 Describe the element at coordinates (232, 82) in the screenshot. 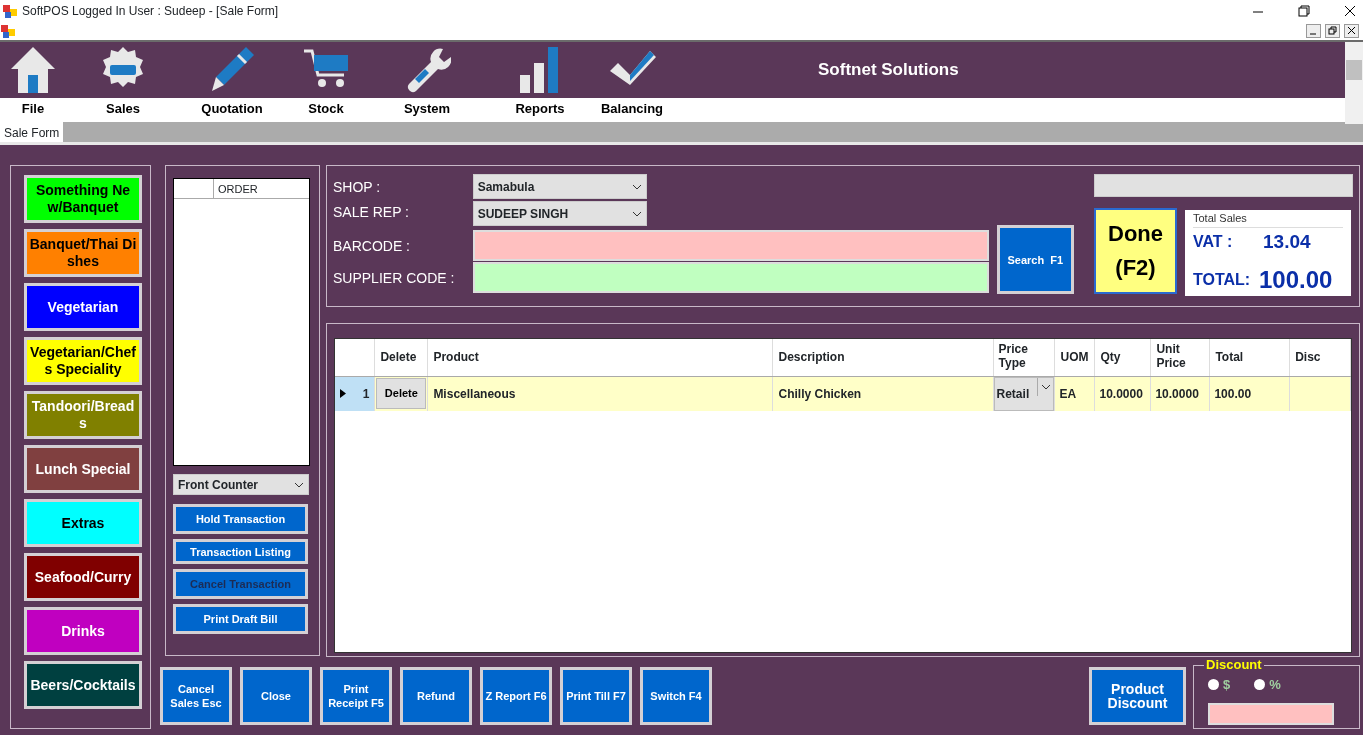

I see `toolbar-button: Quotation` at that location.